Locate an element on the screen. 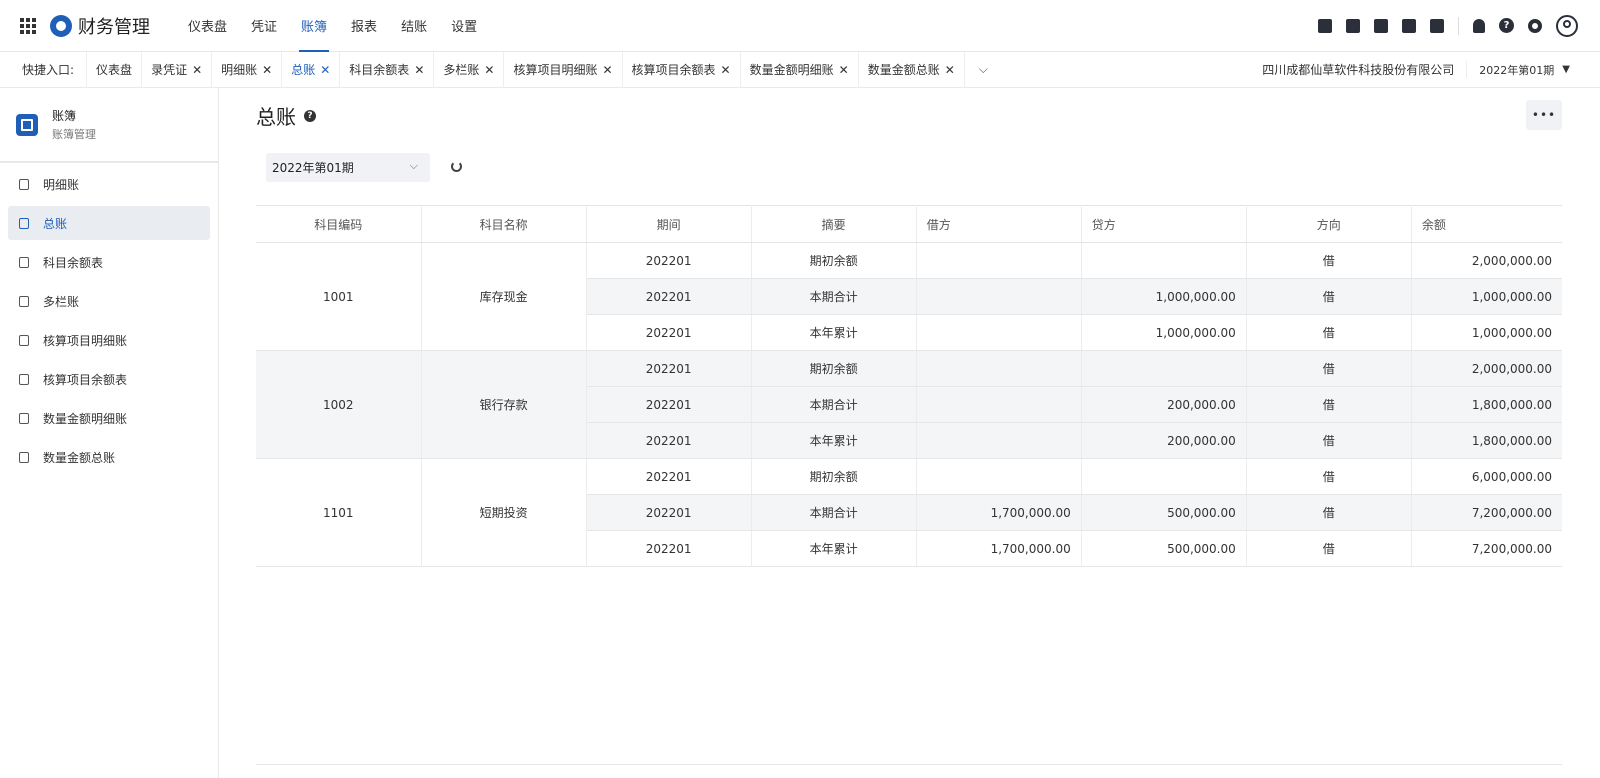  table-row: 1002 银行存款 202201 期初余额借 2,000,000.00 is located at coordinates (909, 404).